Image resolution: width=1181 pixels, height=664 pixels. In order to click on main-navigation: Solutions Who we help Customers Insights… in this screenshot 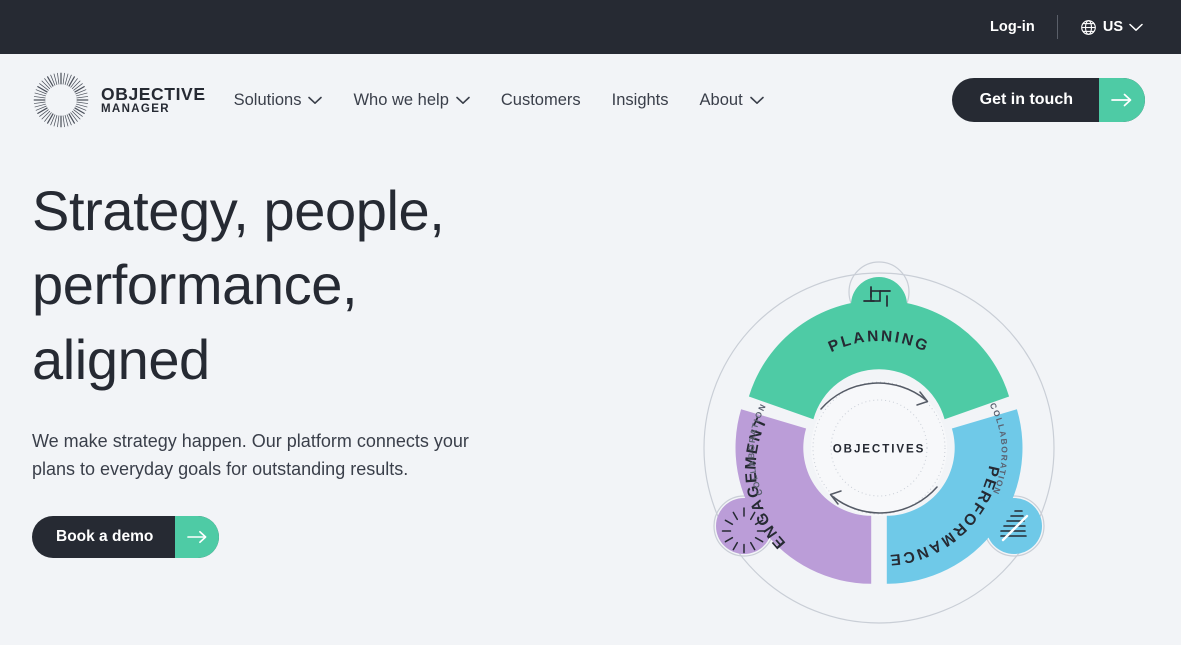, I will do `click(499, 100)`.